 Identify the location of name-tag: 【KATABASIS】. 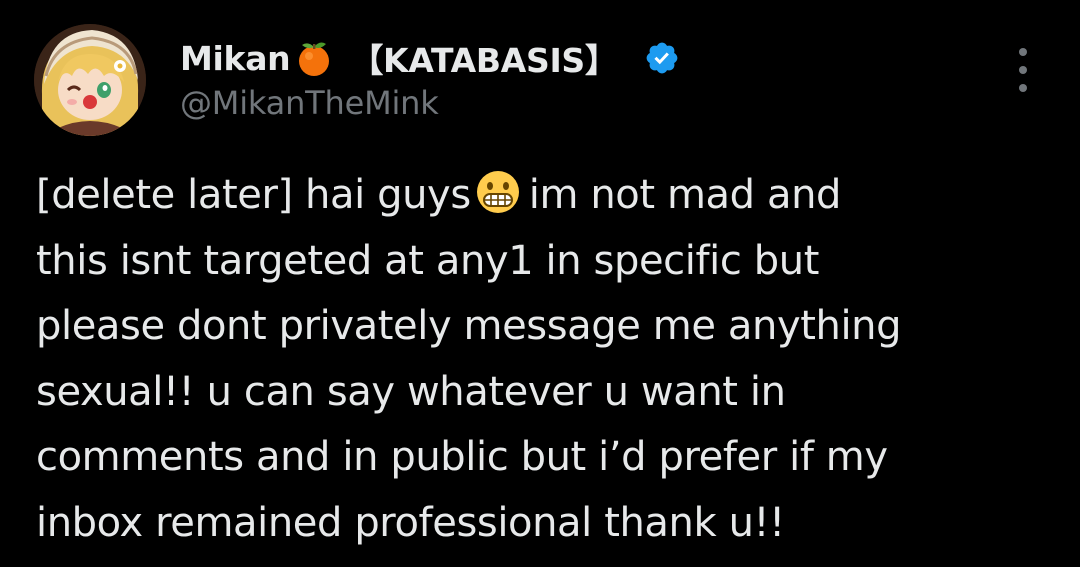
(484, 58).